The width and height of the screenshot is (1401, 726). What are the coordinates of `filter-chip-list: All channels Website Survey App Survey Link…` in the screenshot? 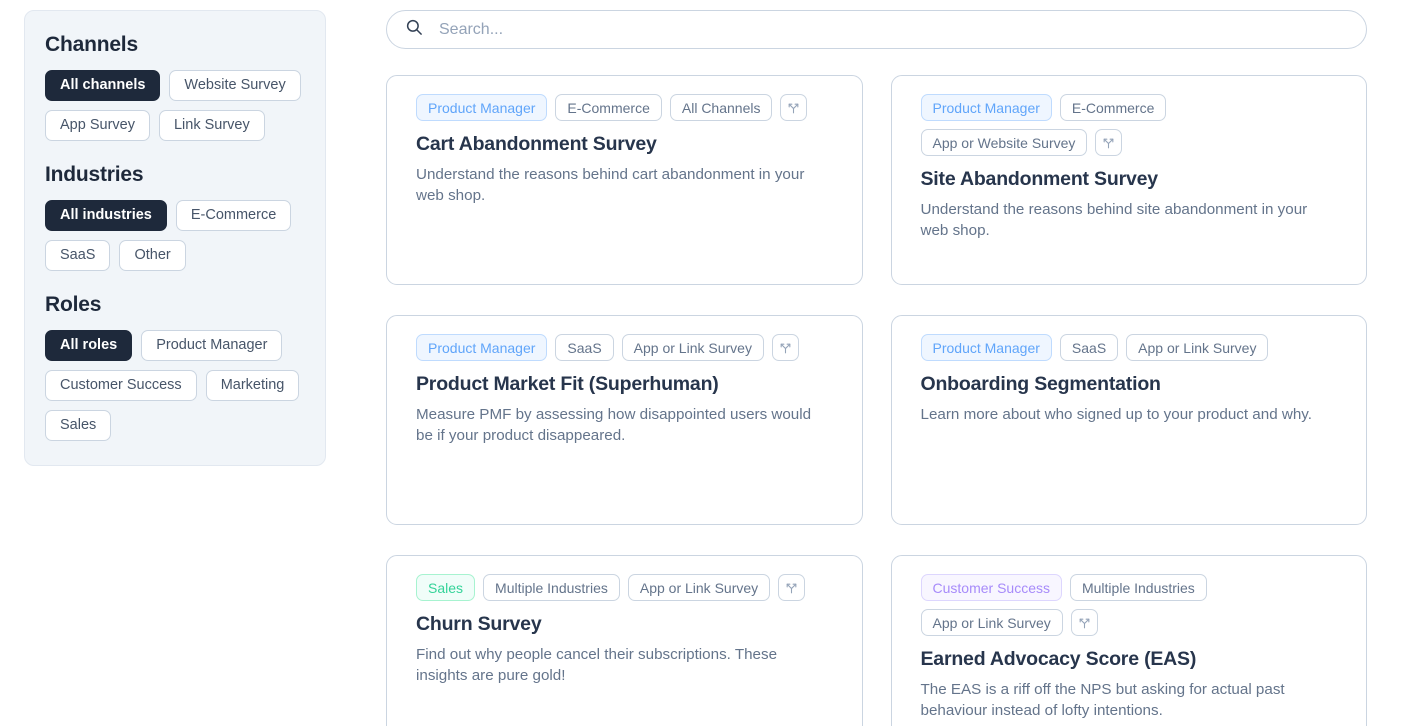 It's located at (175, 105).